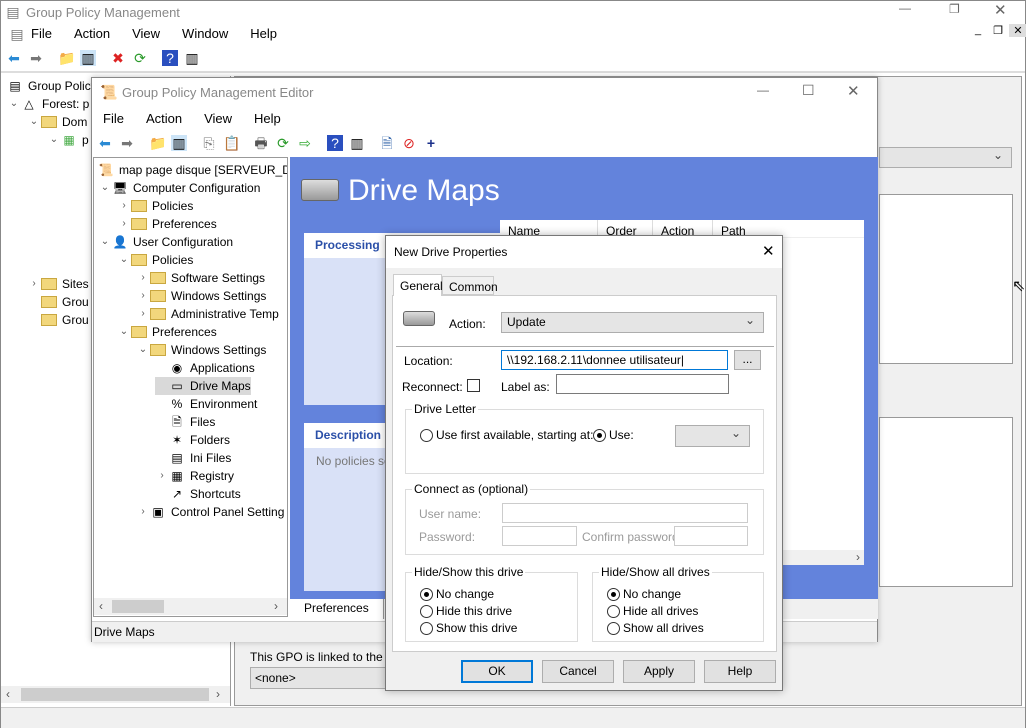  What do you see at coordinates (539, 536) in the screenshot?
I see `password-input` at bounding box center [539, 536].